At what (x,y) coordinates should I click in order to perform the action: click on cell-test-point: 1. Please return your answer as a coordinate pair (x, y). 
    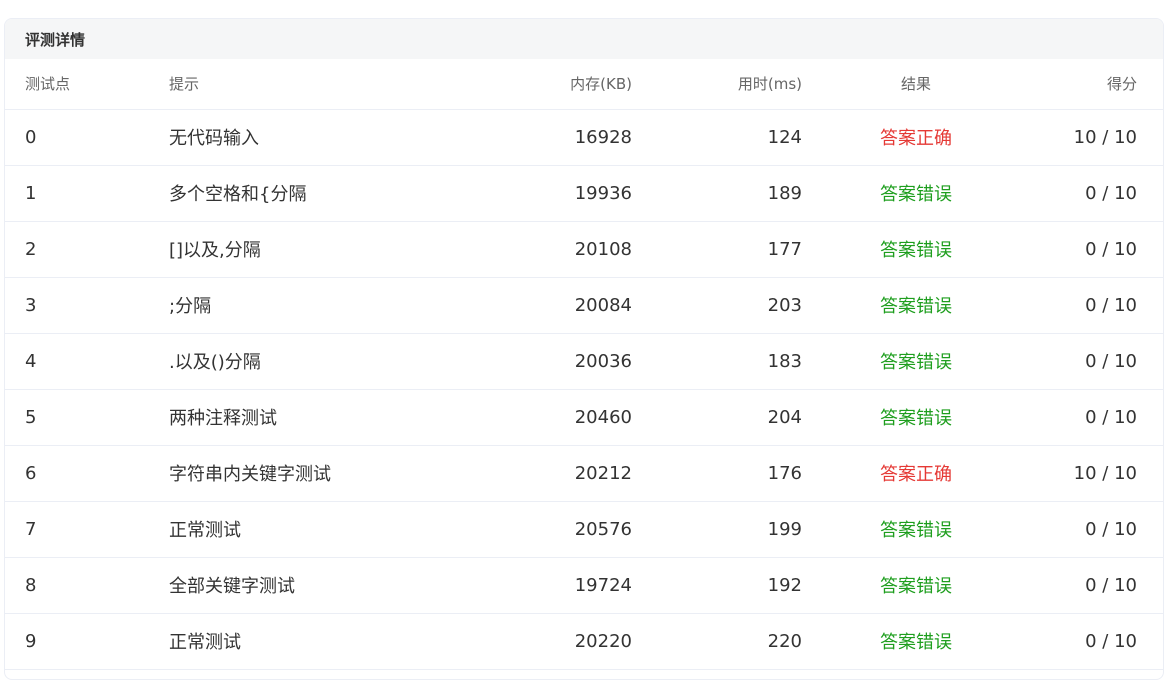
    Looking at the image, I should click on (31, 193).